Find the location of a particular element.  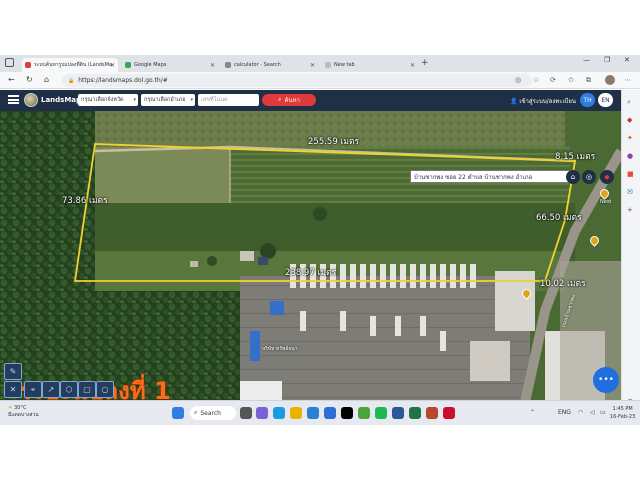

battery-icon: ▭ is located at coordinates (603, 412).